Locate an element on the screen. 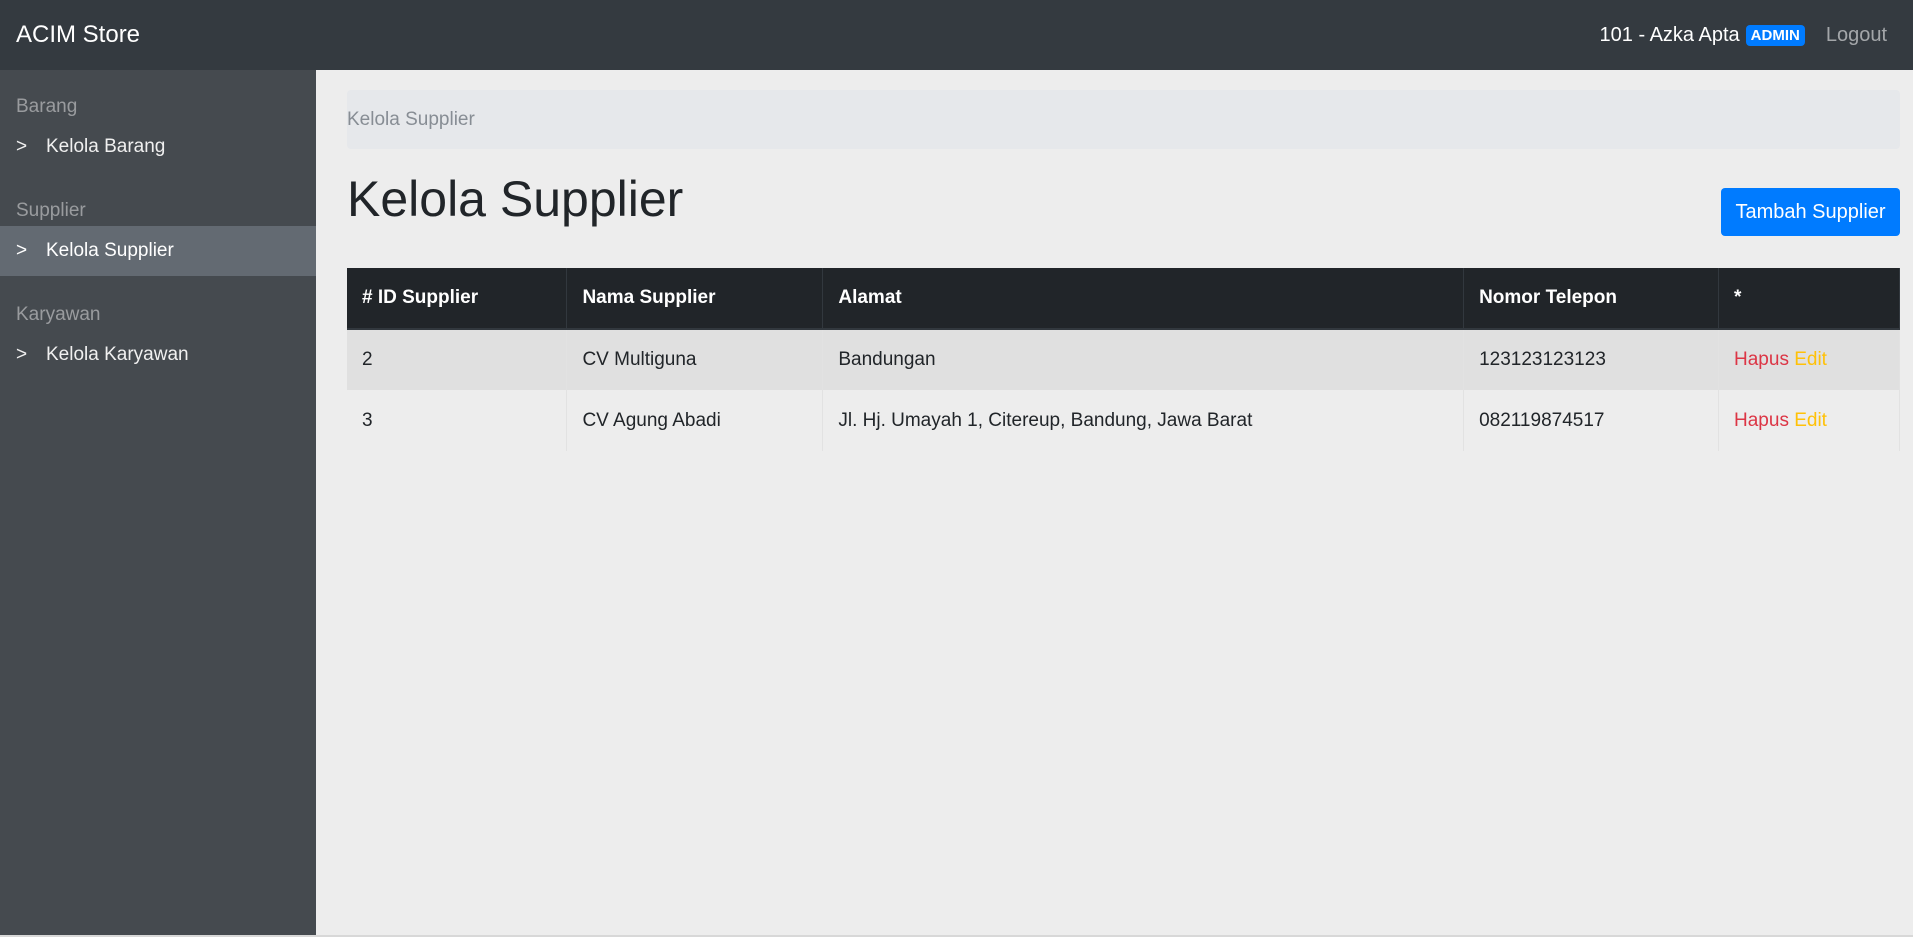 This screenshot has width=1913, height=937. sidebar-item-label: Kelola Supplier is located at coordinates (110, 250).